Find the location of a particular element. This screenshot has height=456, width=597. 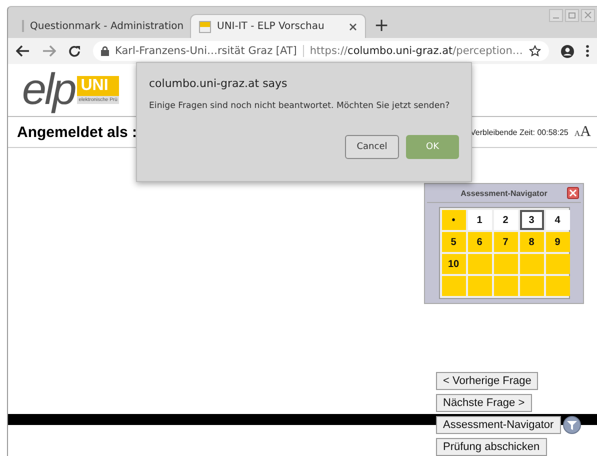

account-icon is located at coordinates (567, 51).